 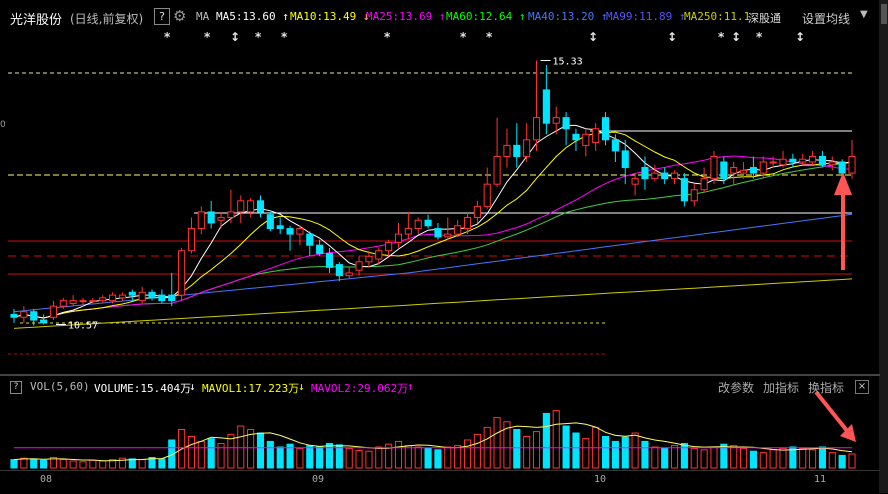 What do you see at coordinates (143, 388) in the screenshot?
I see `volume-value: VOLUME:15.404万` at bounding box center [143, 388].